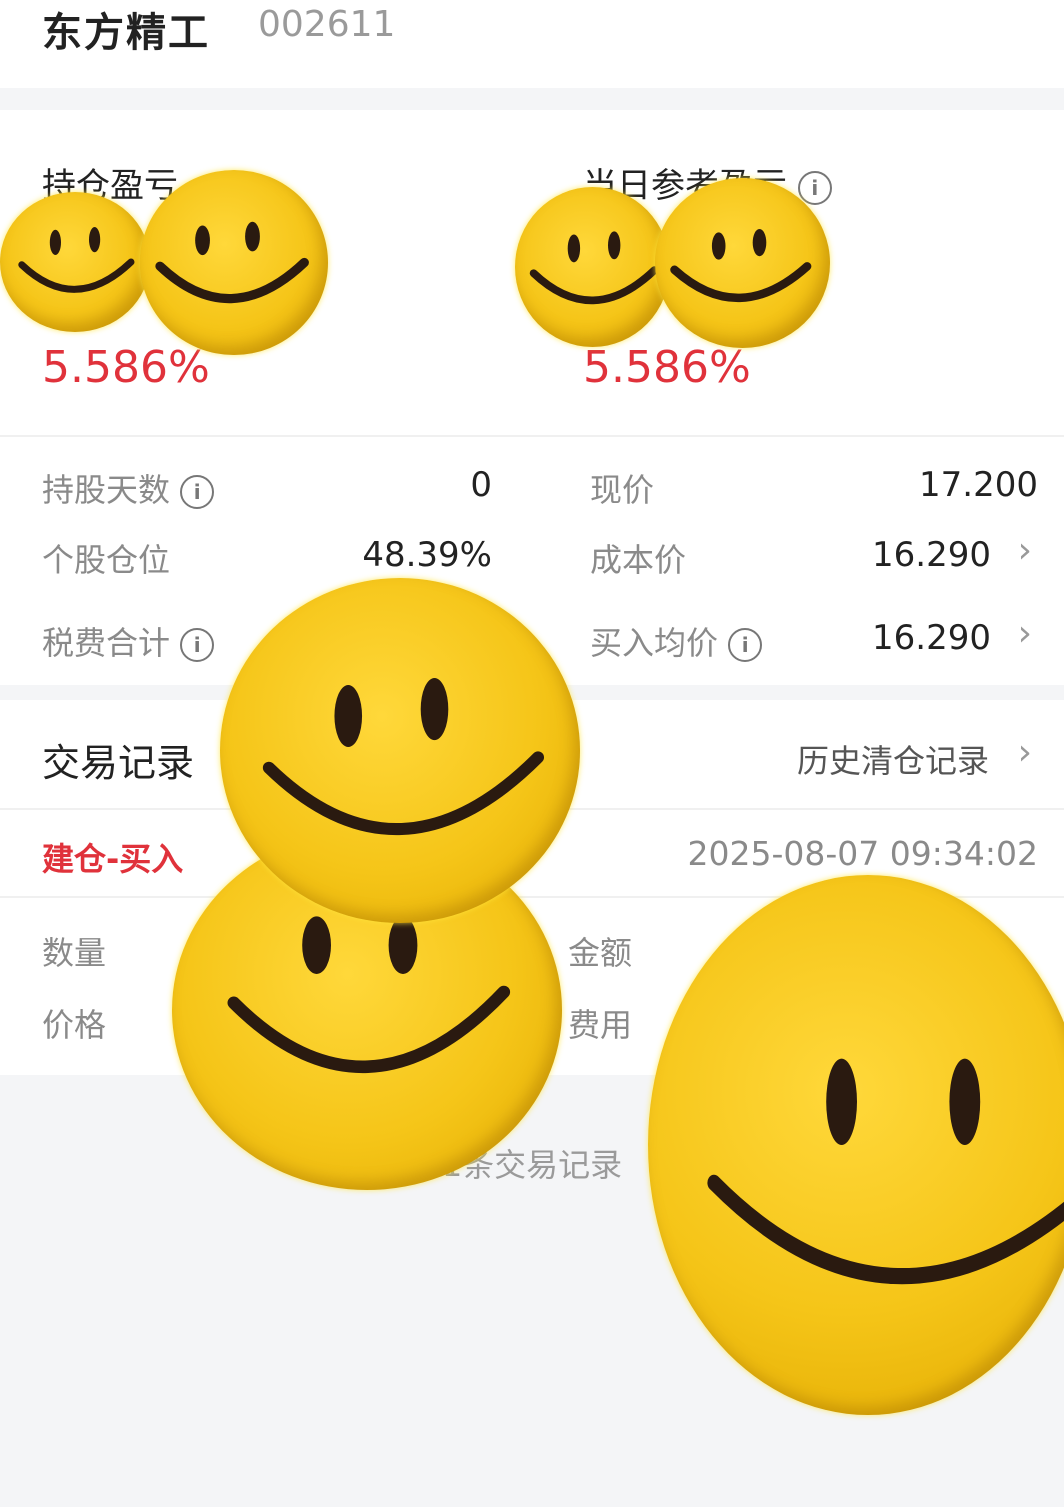  Describe the element at coordinates (118, 763) in the screenshot. I see `trade-records-title: 交易记录` at that location.